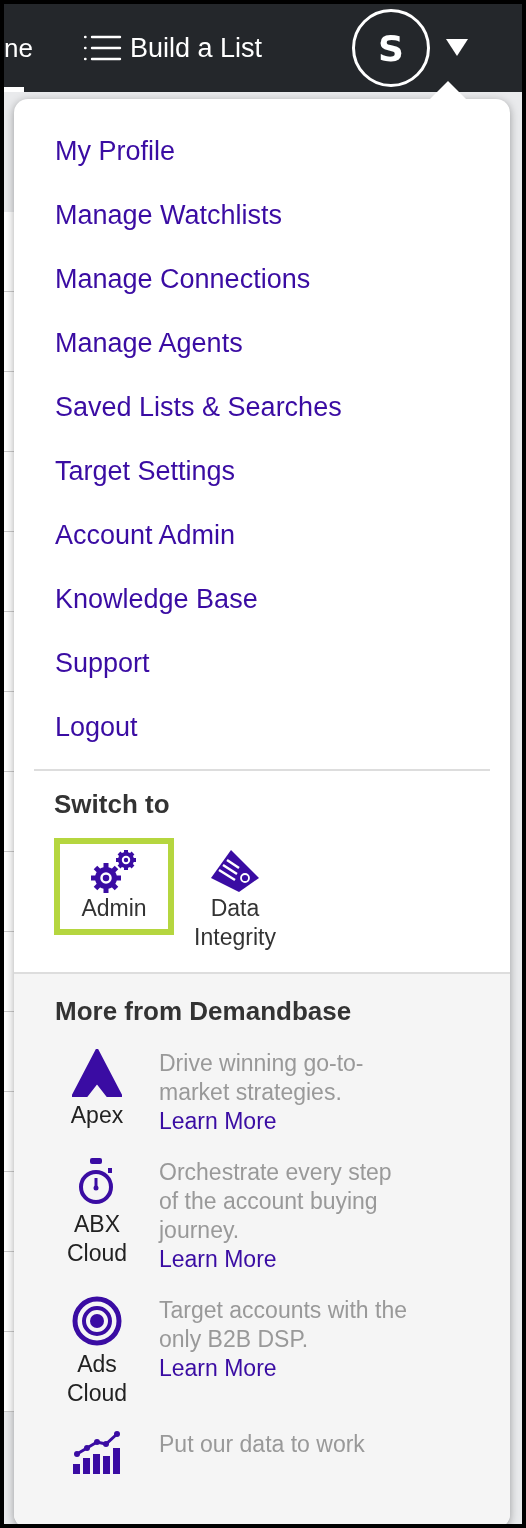 The width and height of the screenshot is (526, 1528). I want to click on product-description: Put our data to work, so click(262, 1444).